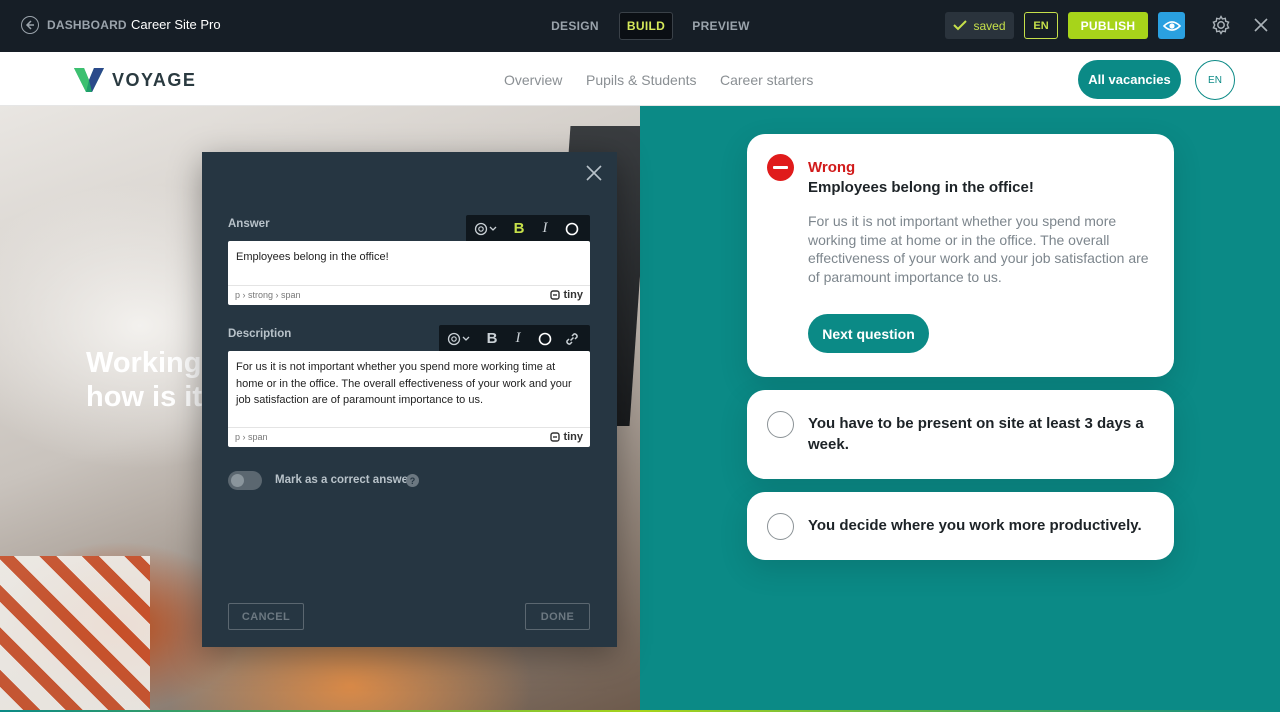 This screenshot has height=725, width=1280. What do you see at coordinates (87, 25) in the screenshot?
I see `dashboard-link: DASHBOARD` at bounding box center [87, 25].